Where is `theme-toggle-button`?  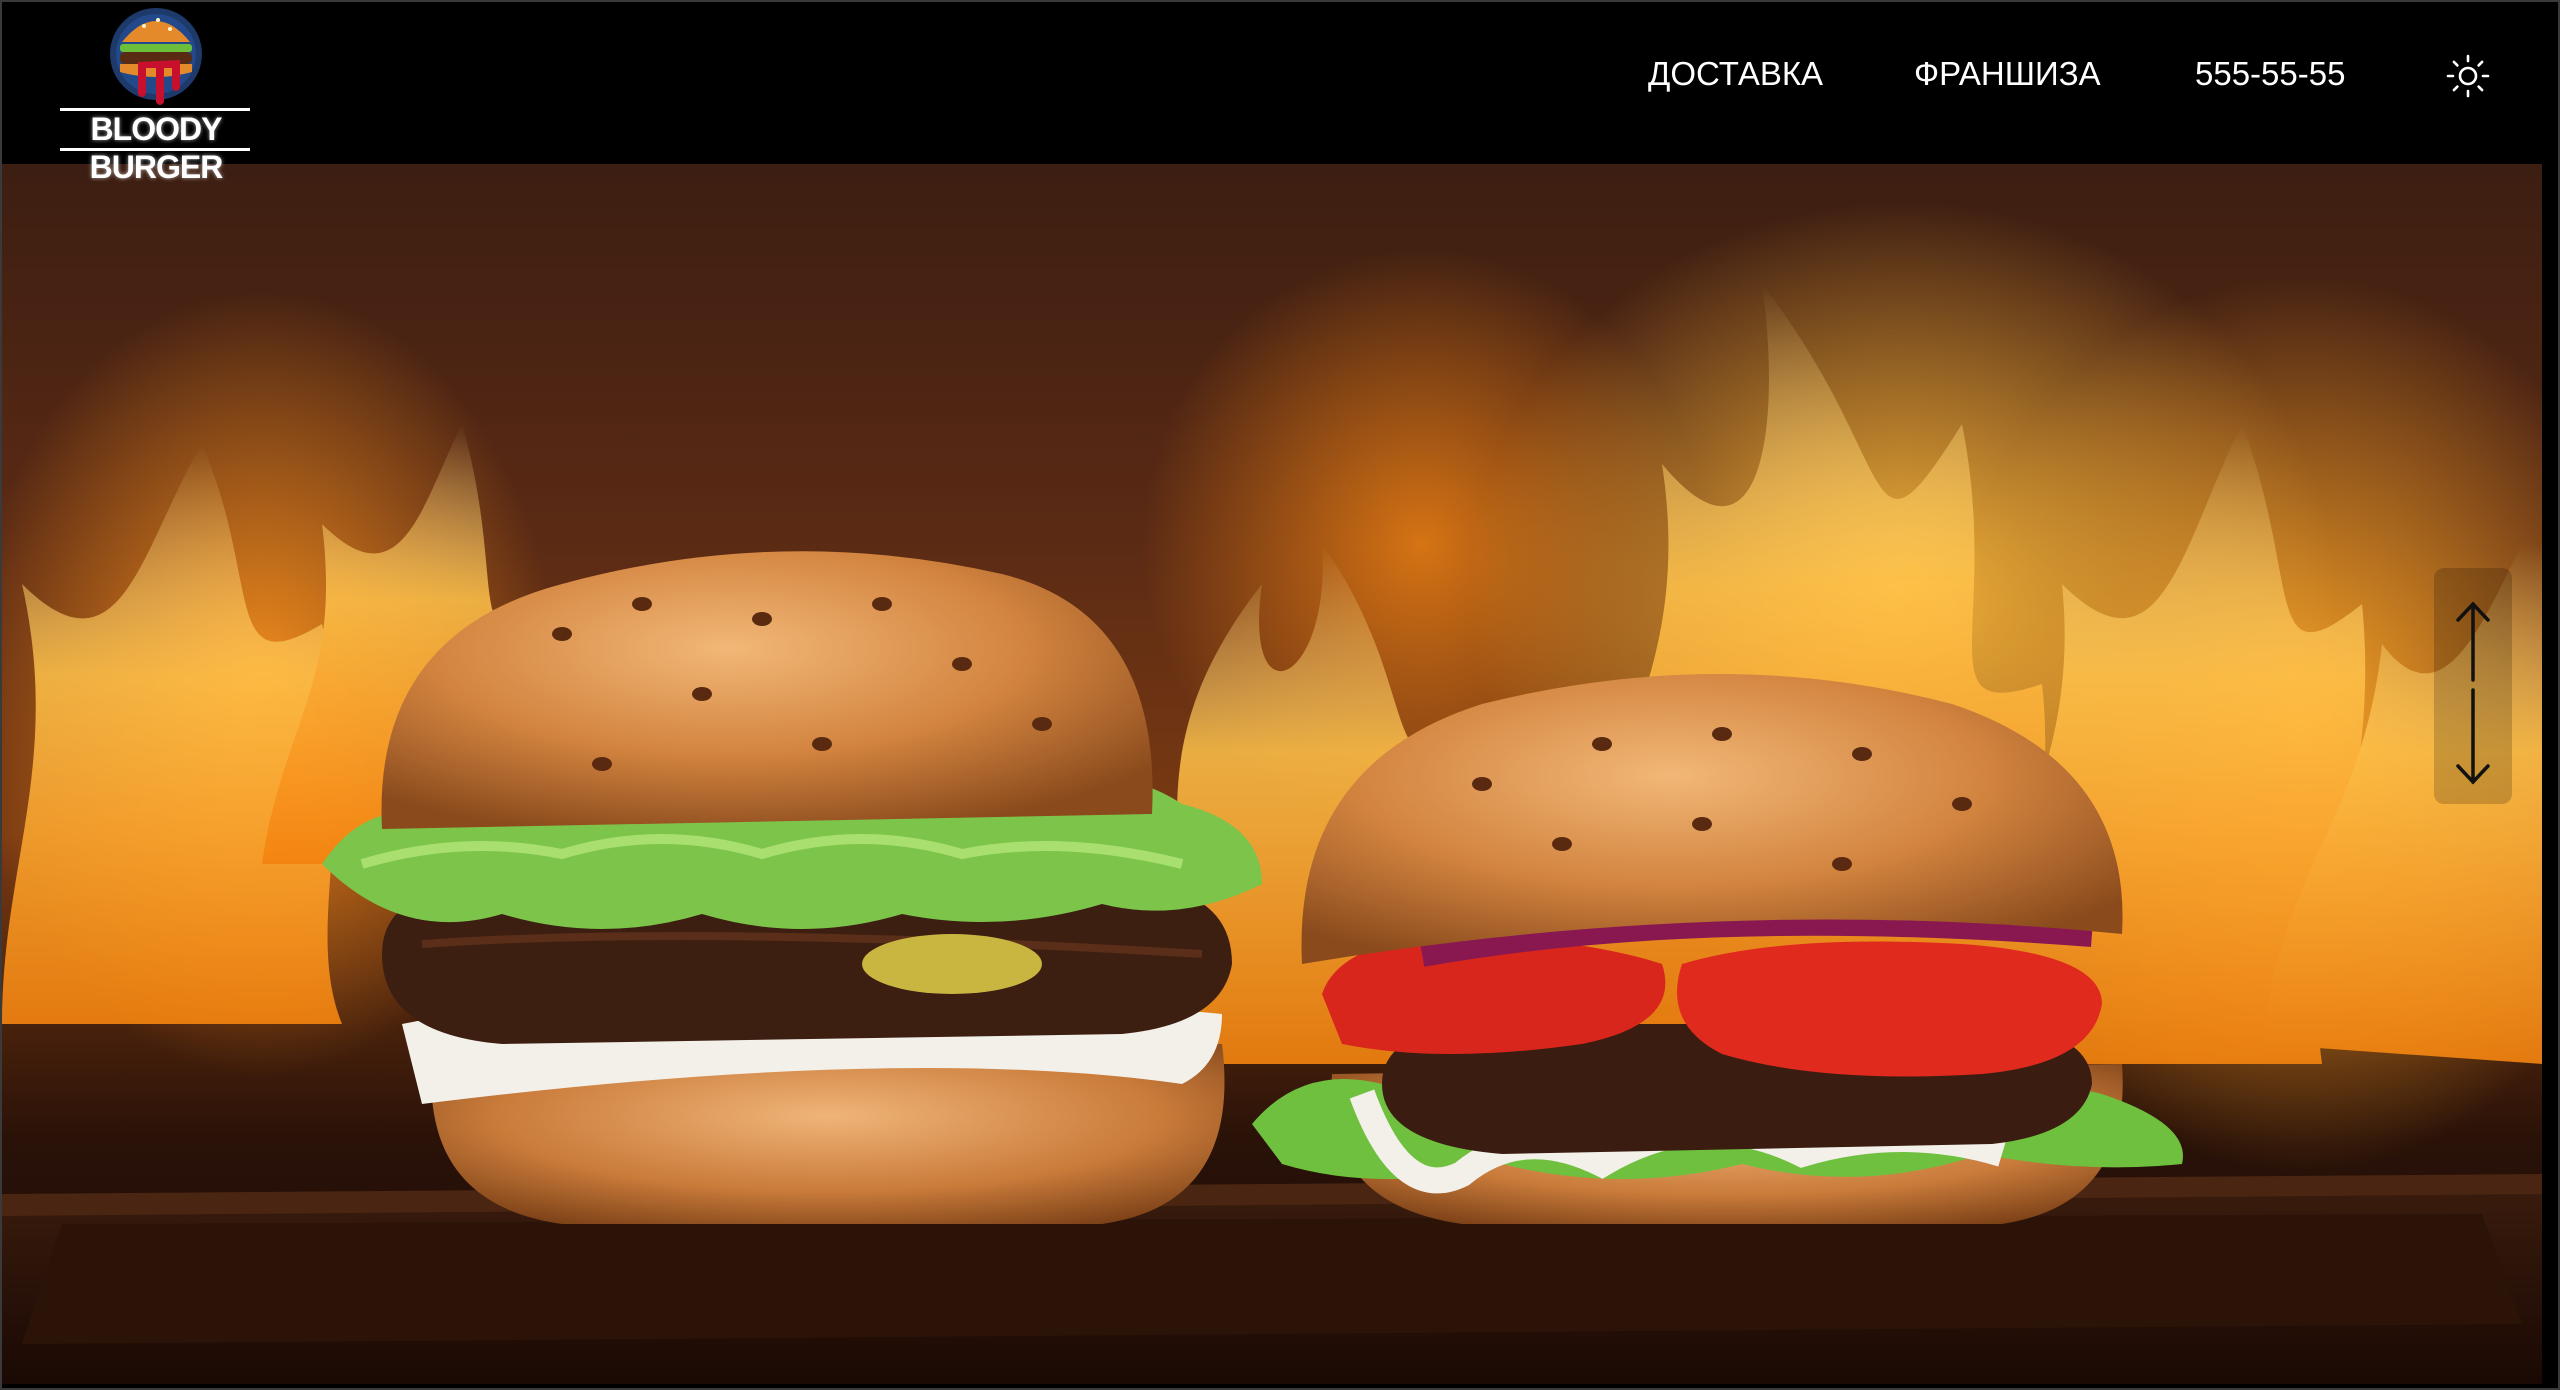 theme-toggle-button is located at coordinates (2468, 76).